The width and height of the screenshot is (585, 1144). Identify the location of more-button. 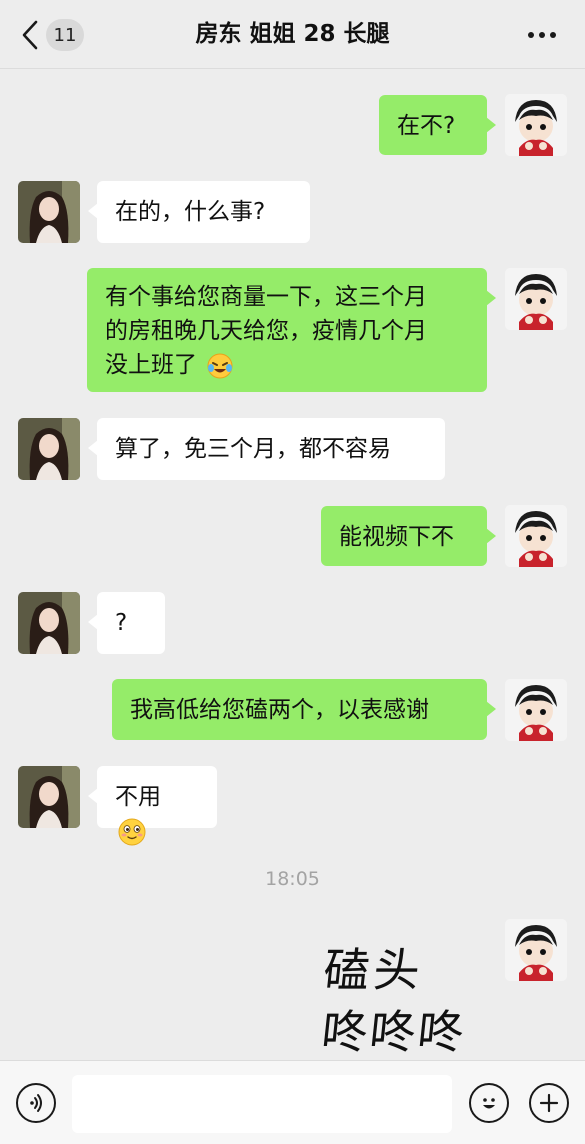
(542, 35).